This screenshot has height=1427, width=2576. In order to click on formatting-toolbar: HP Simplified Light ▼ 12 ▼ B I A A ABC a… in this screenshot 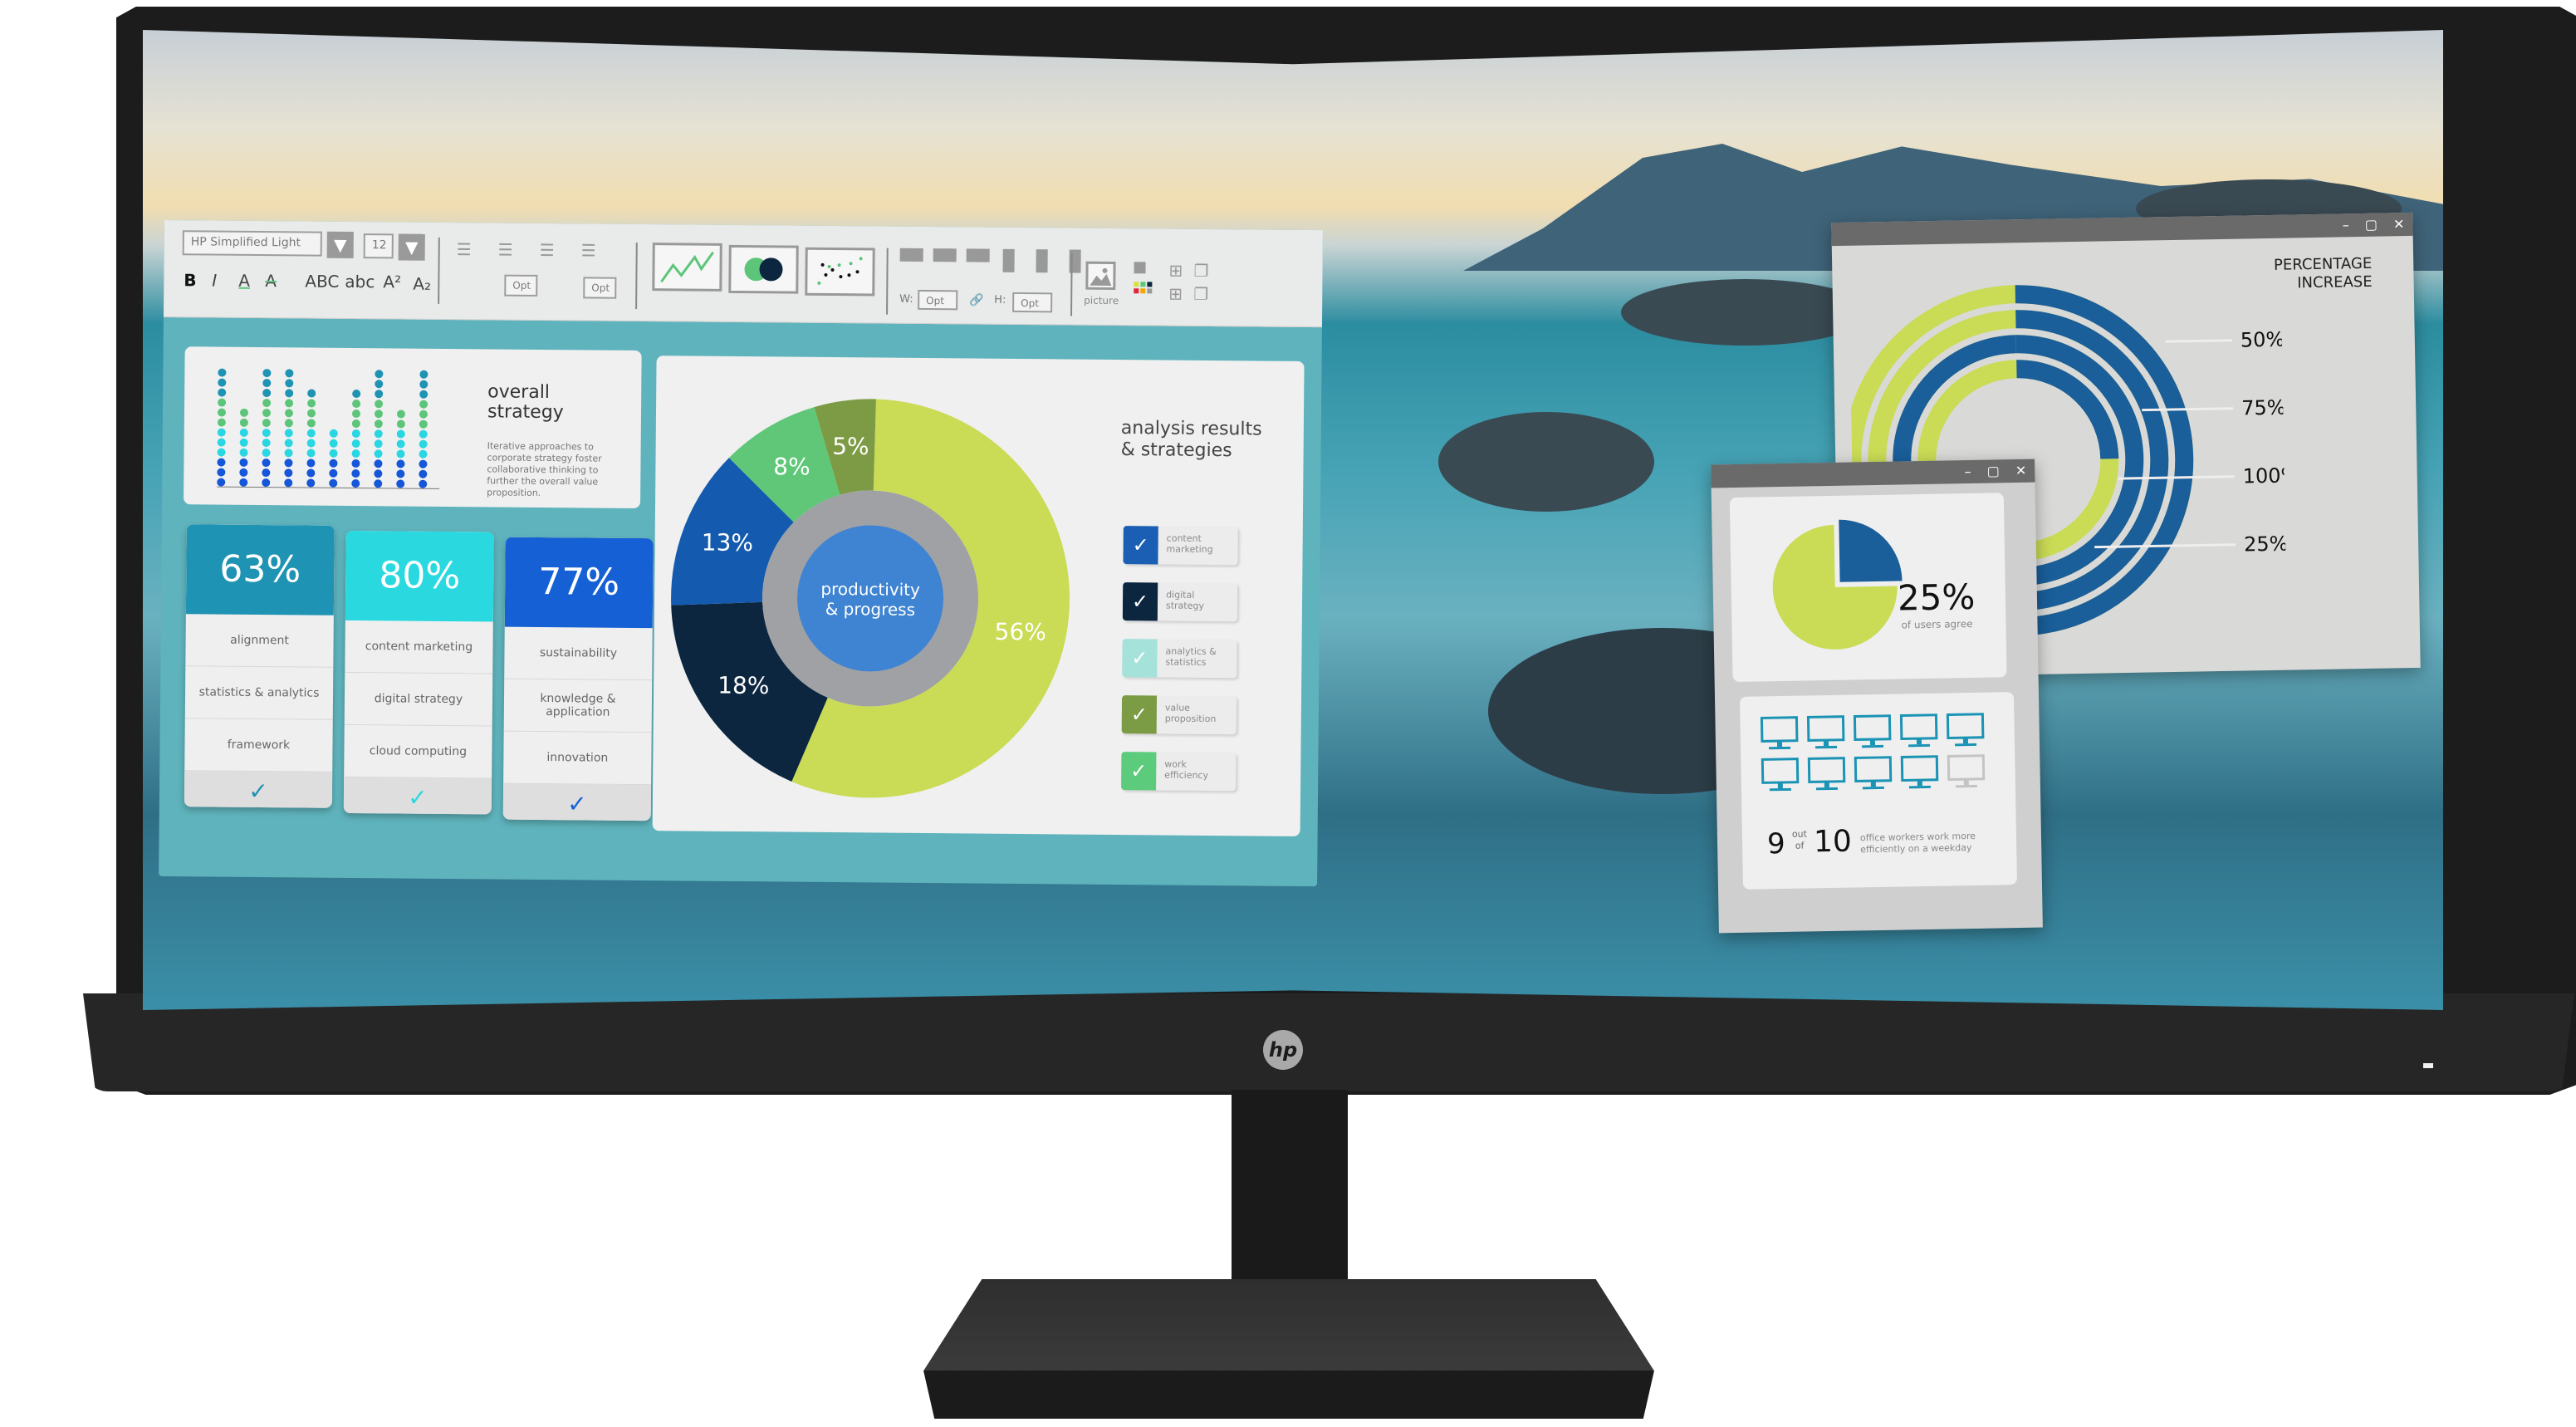, I will do `click(743, 274)`.